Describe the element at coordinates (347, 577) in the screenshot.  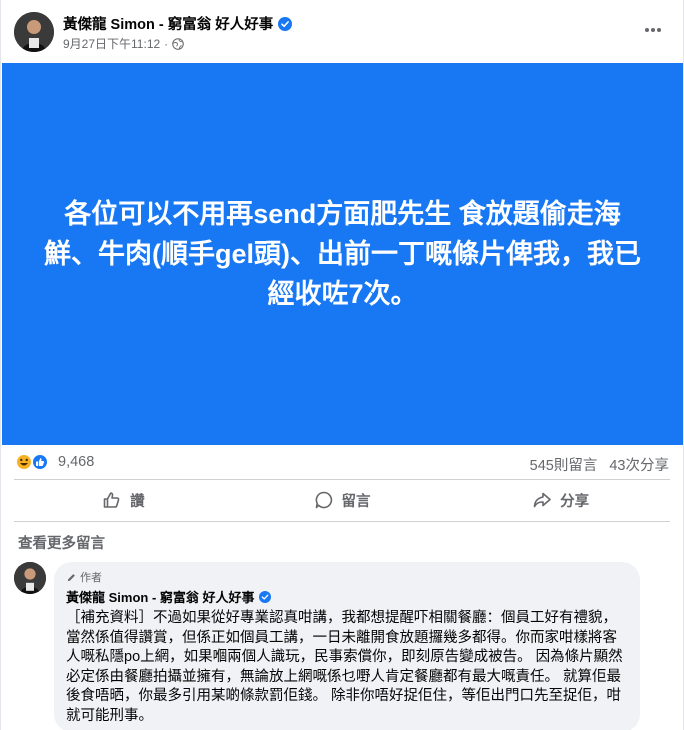
I see `author-badge: 作者` at that location.